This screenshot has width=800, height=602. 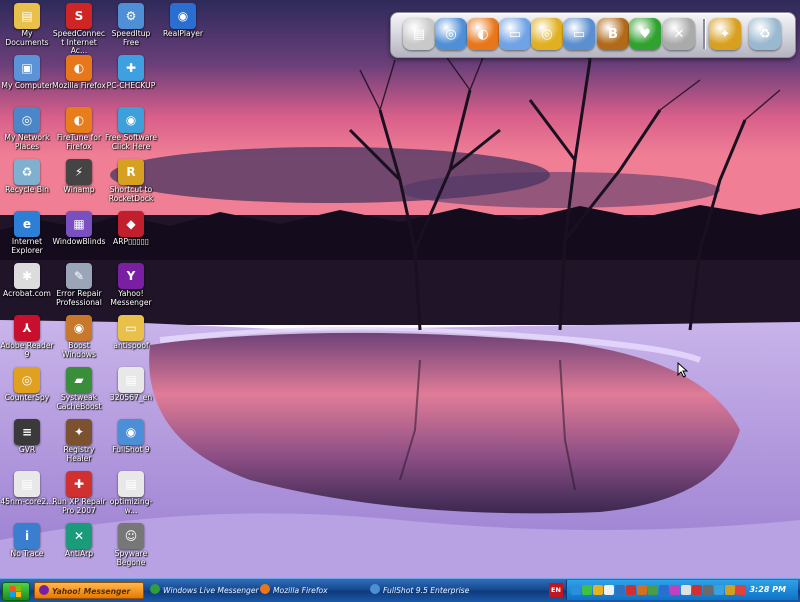 What do you see at coordinates (79, 224) in the screenshot?
I see `windowblinds-icon: ▦` at bounding box center [79, 224].